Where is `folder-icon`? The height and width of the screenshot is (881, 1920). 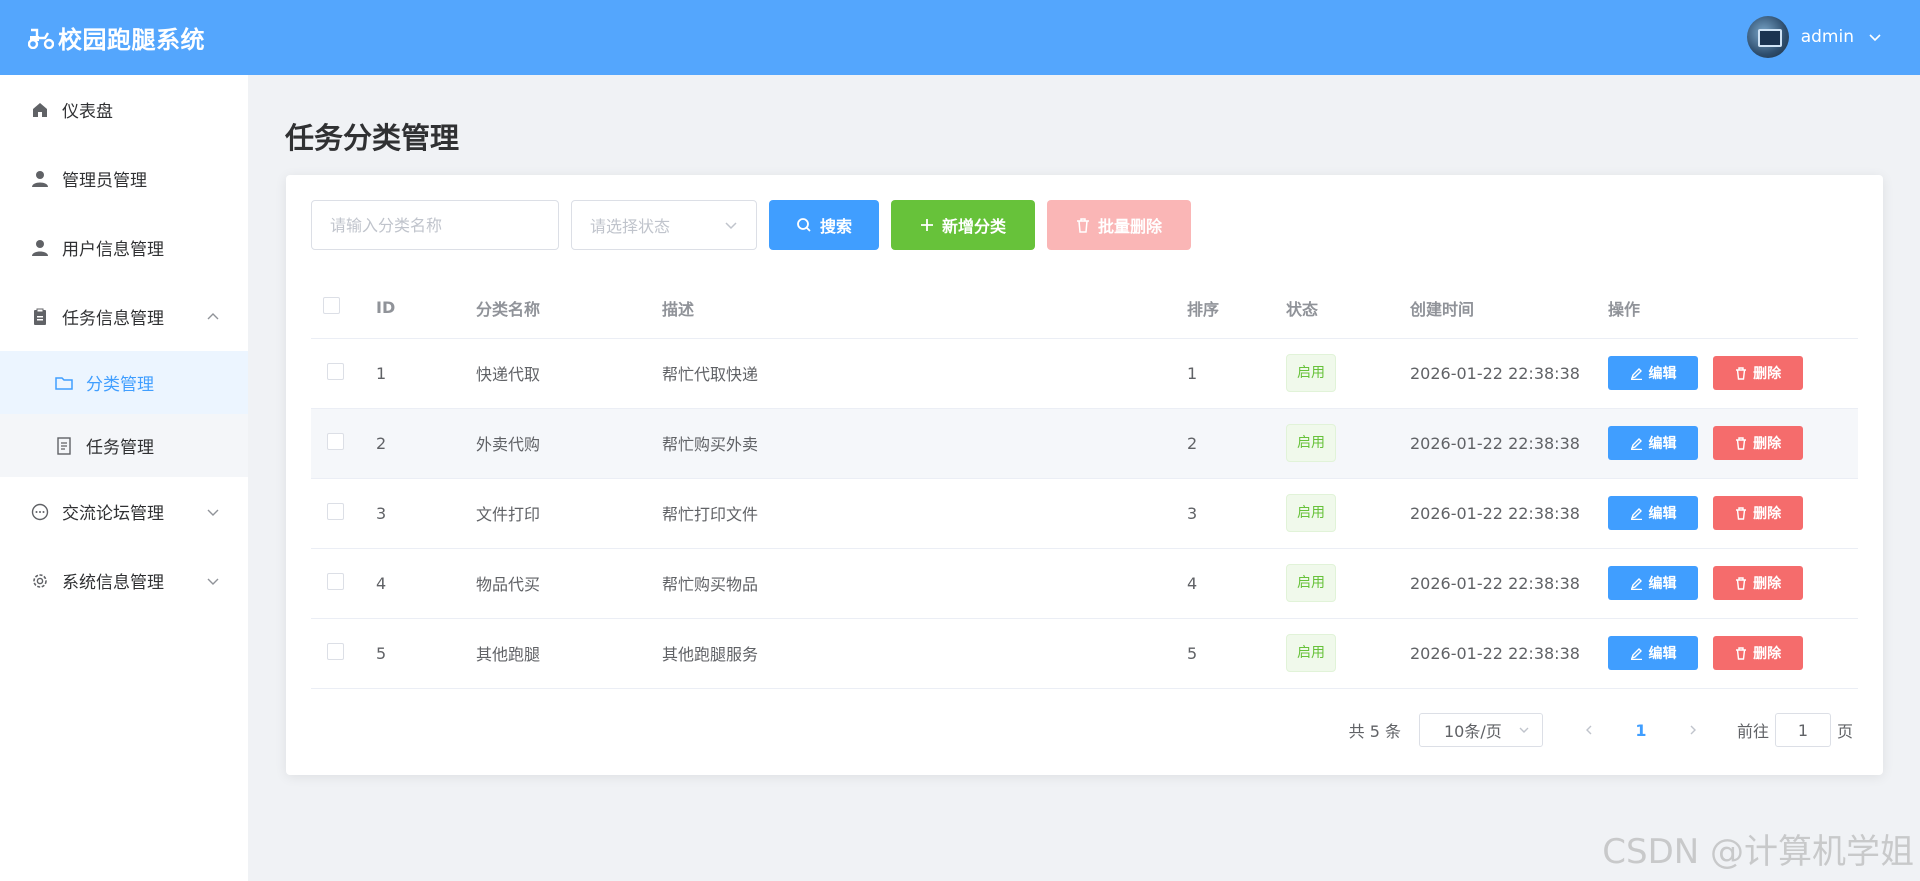 folder-icon is located at coordinates (64, 383).